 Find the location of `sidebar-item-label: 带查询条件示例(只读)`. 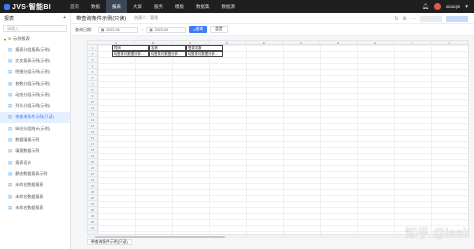

sidebar-item-label: 带查询条件示例(只读) is located at coordinates (34, 117).